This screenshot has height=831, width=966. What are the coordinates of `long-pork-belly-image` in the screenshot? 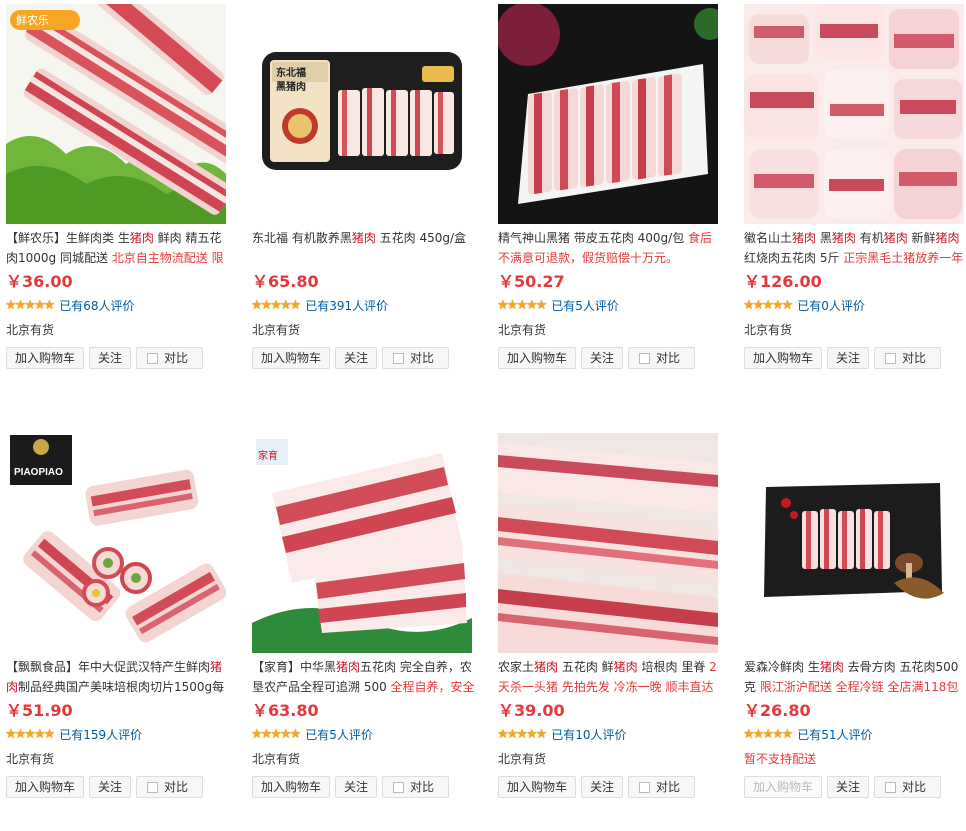 It's located at (608, 543).